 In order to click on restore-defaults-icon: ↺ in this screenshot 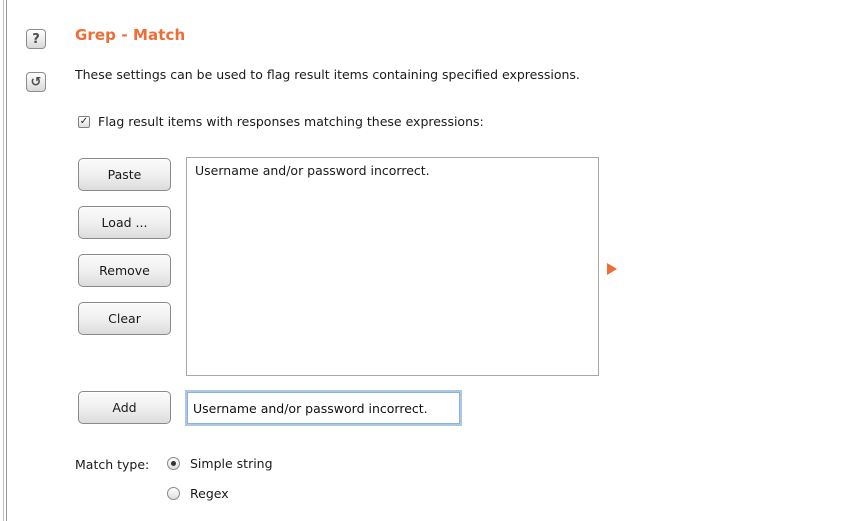, I will do `click(36, 82)`.